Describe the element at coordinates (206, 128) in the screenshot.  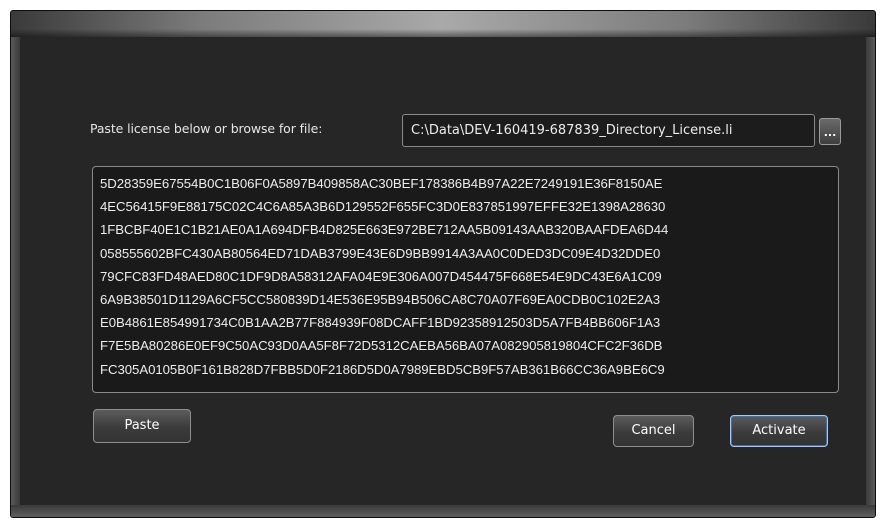
I see `license-path-label: Paste license below or browse for file:` at that location.